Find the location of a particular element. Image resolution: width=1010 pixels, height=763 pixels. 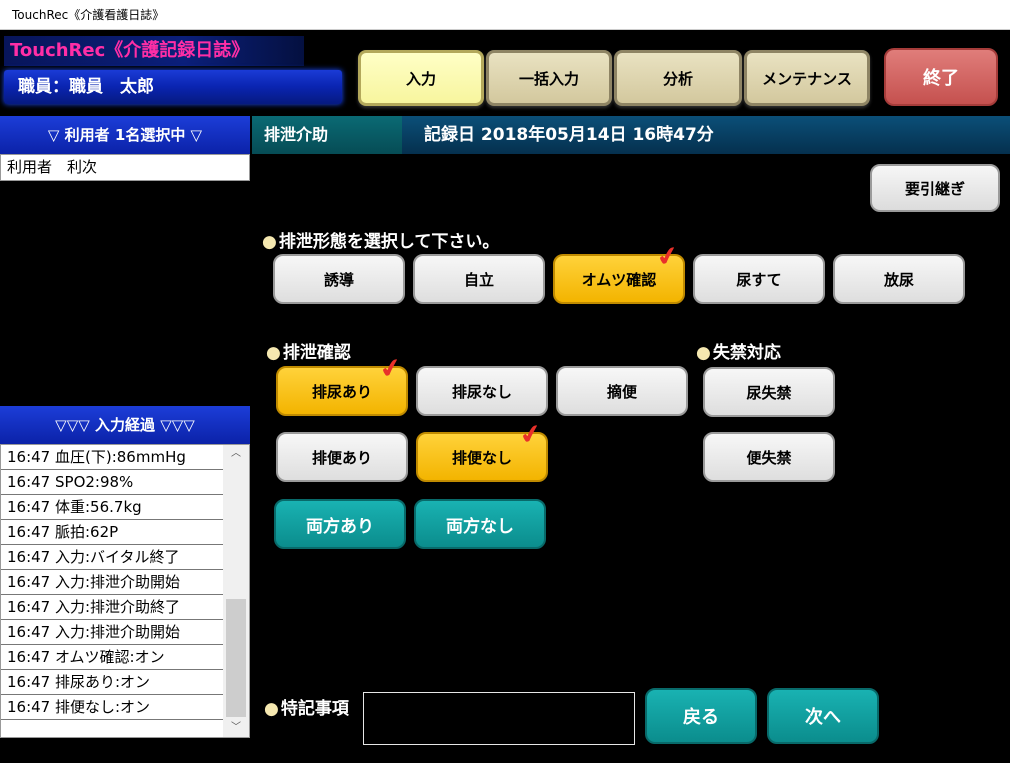

incontinence-label: ● 失禁対応 is located at coordinates (738, 353).